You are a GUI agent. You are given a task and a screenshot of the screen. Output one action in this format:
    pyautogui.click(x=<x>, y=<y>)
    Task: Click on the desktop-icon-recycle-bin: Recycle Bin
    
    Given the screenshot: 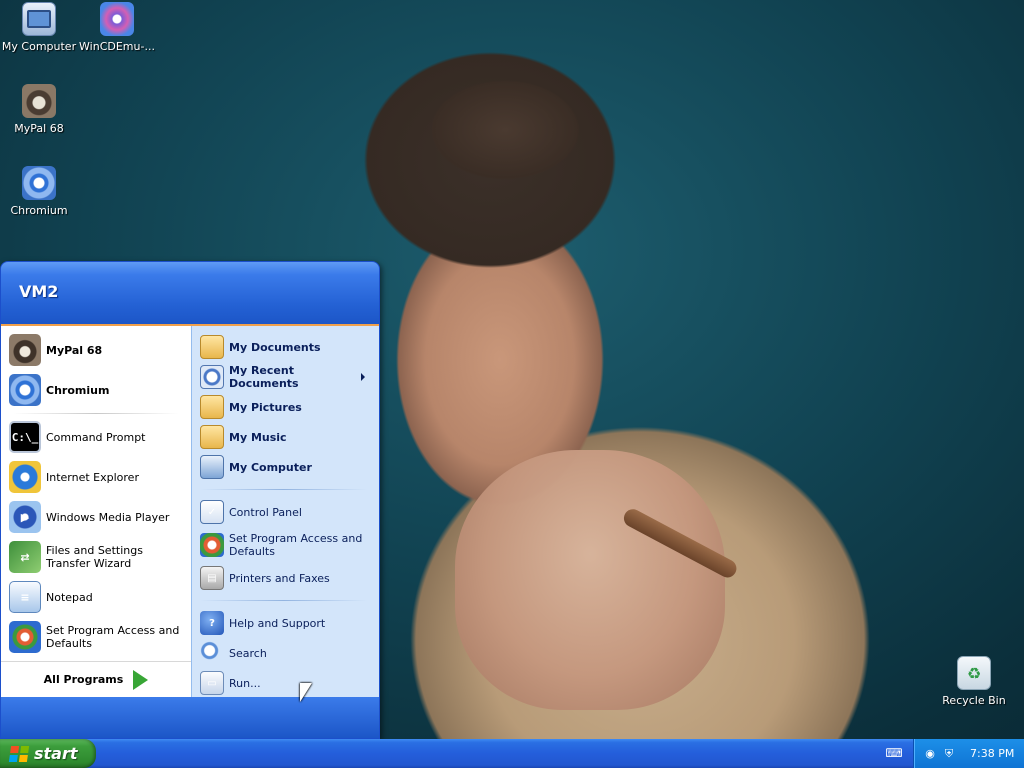 What is the action you would take?
    pyautogui.click(x=974, y=681)
    